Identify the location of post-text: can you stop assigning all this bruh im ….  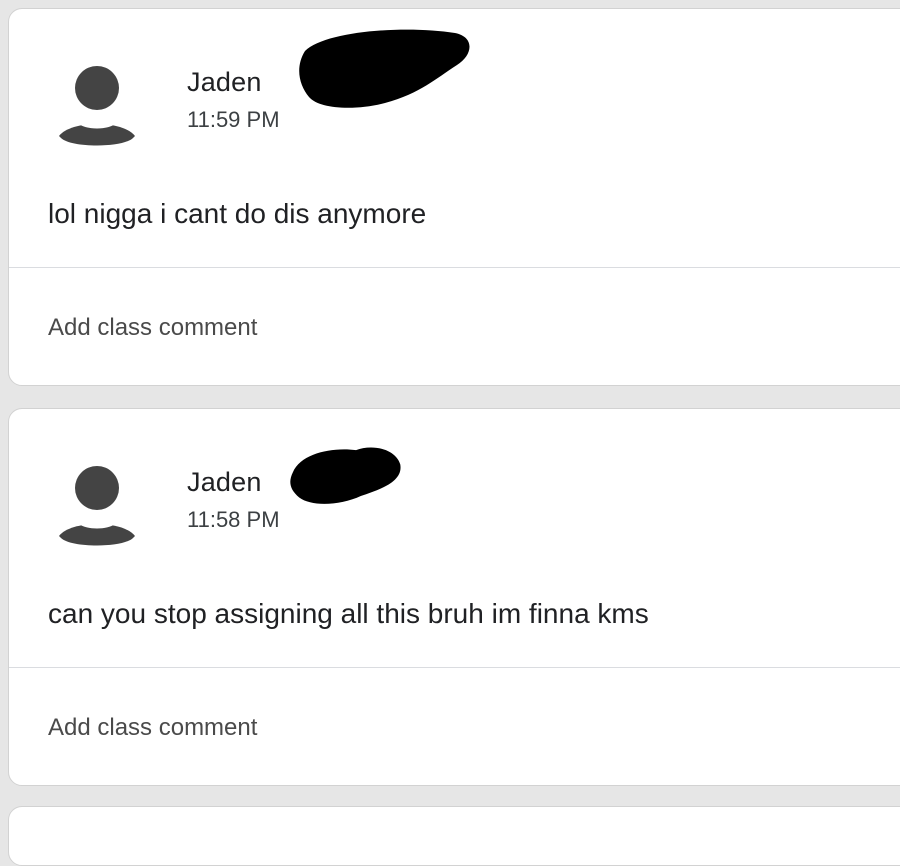
(348, 613).